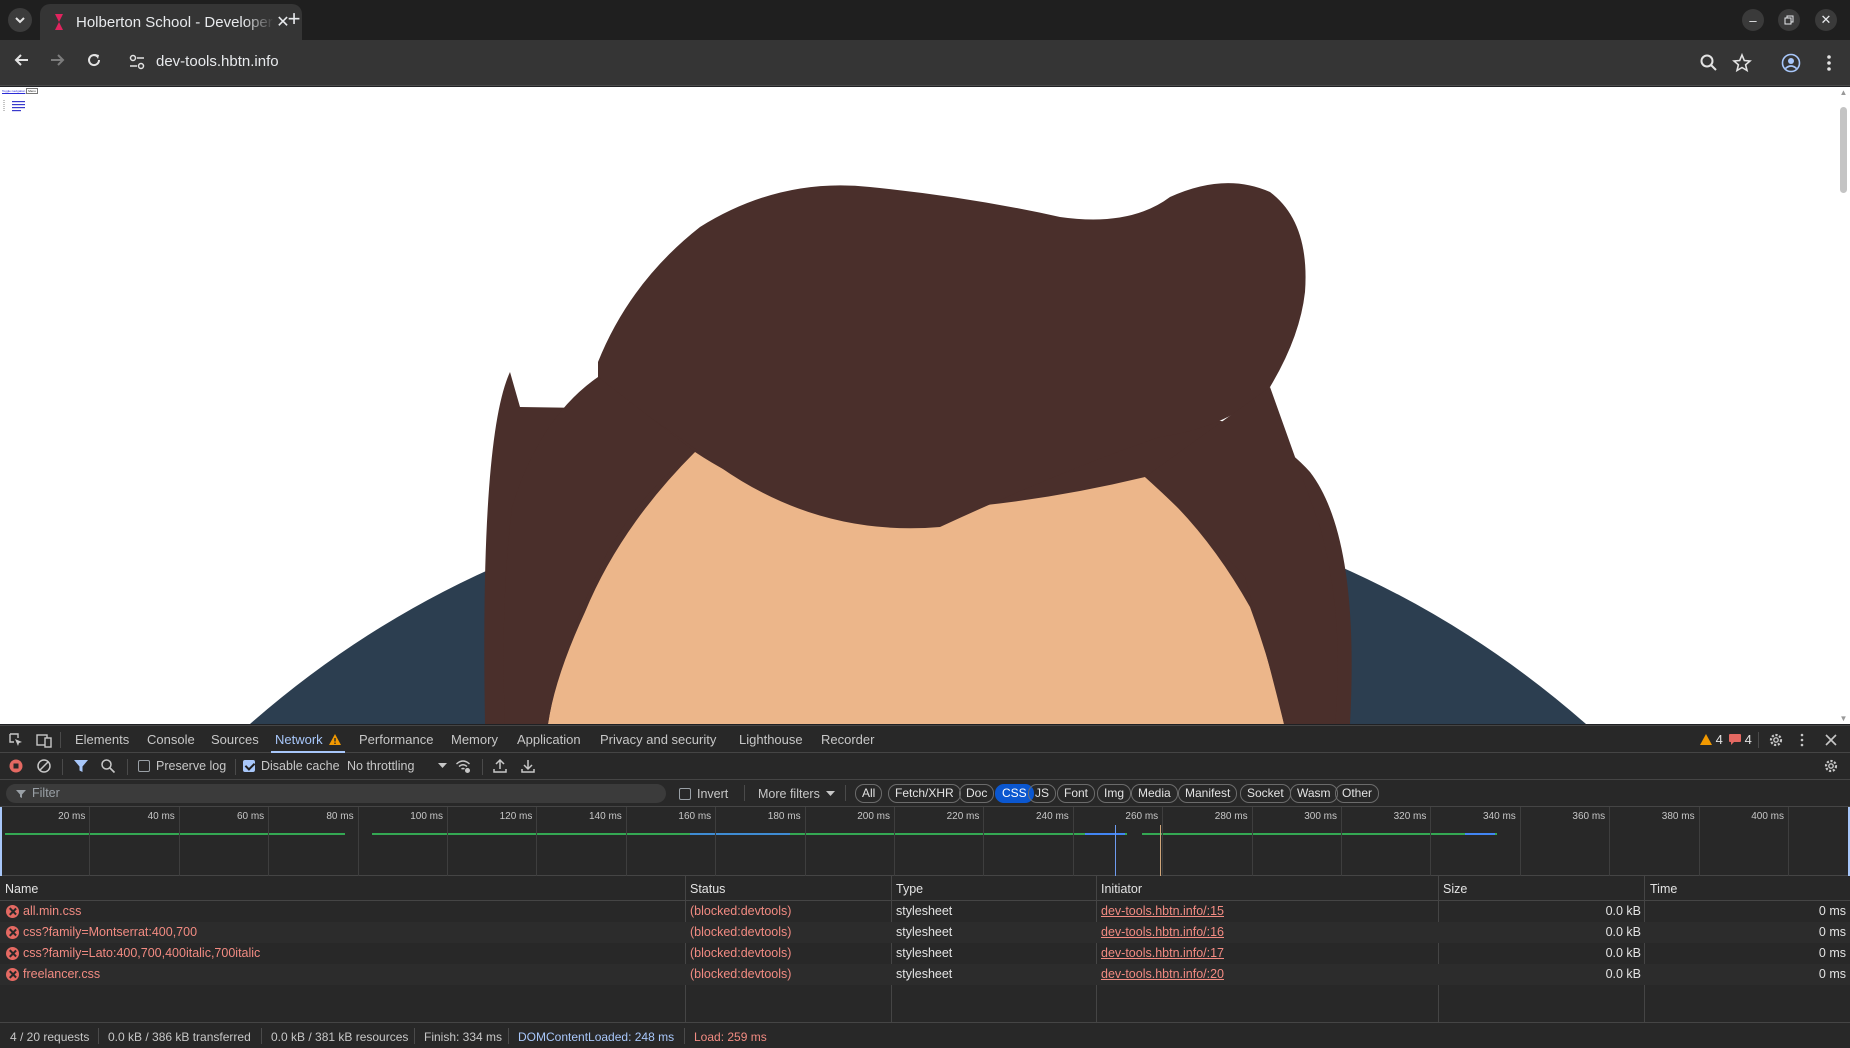 This screenshot has height=1048, width=1850. I want to click on tab-lighthouse: Lighthouse, so click(771, 739).